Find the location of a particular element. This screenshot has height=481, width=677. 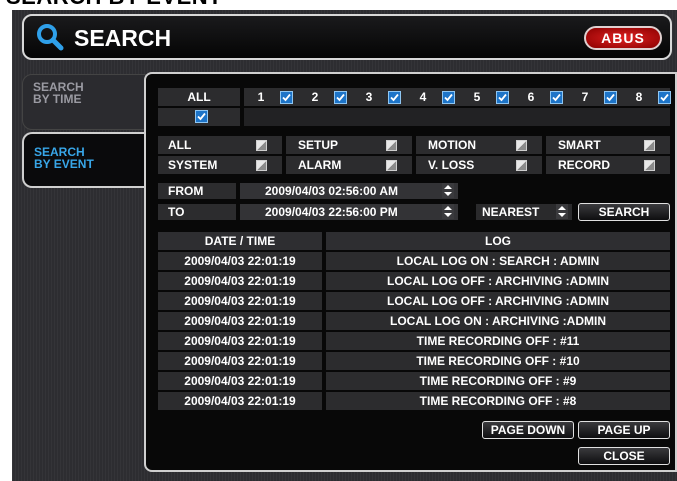

from-label: FROM is located at coordinates (197, 191).